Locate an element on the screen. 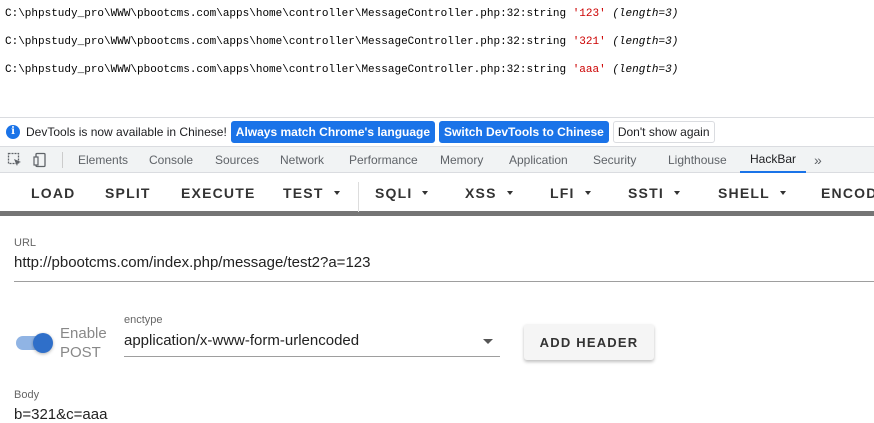 The width and height of the screenshot is (874, 423). split-button: SPLIT is located at coordinates (128, 192).